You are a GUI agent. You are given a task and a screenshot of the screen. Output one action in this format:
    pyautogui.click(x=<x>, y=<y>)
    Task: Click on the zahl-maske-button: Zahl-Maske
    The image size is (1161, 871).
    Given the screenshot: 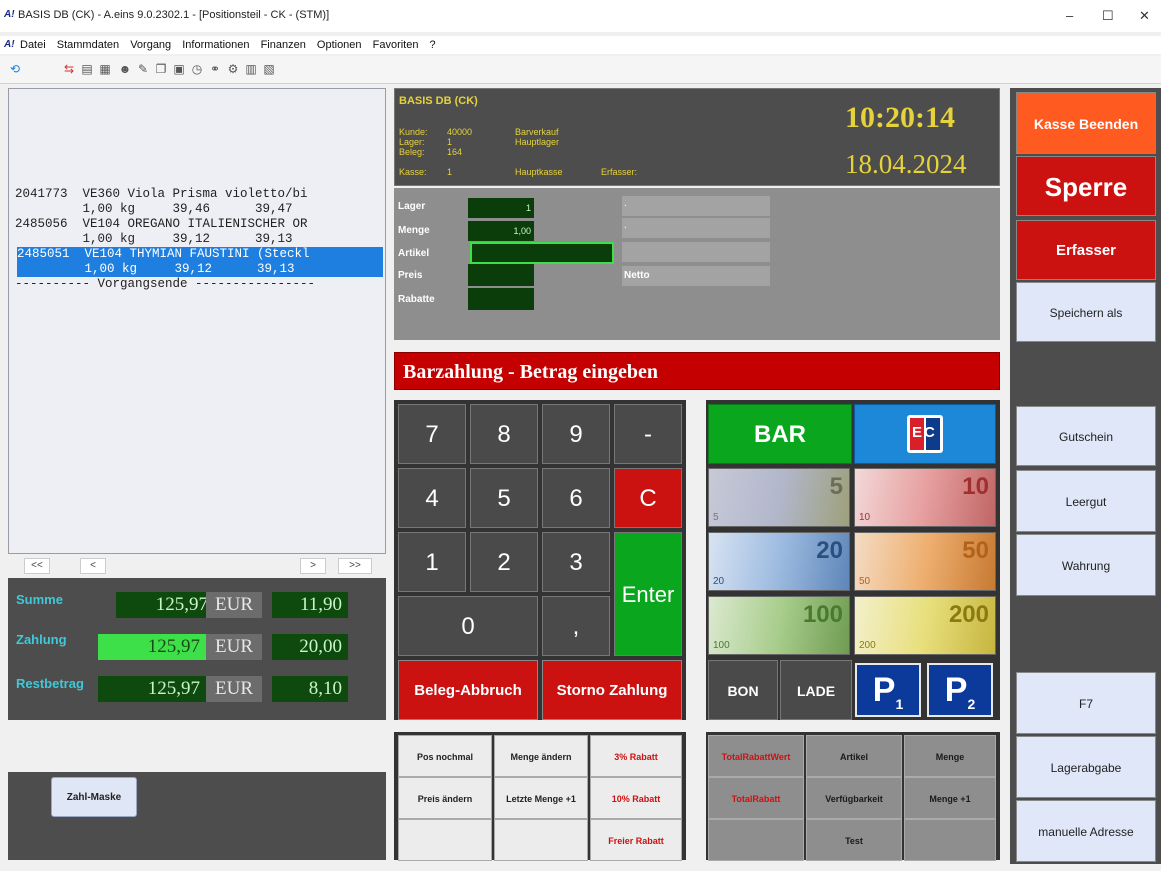 What is the action you would take?
    pyautogui.click(x=94, y=797)
    